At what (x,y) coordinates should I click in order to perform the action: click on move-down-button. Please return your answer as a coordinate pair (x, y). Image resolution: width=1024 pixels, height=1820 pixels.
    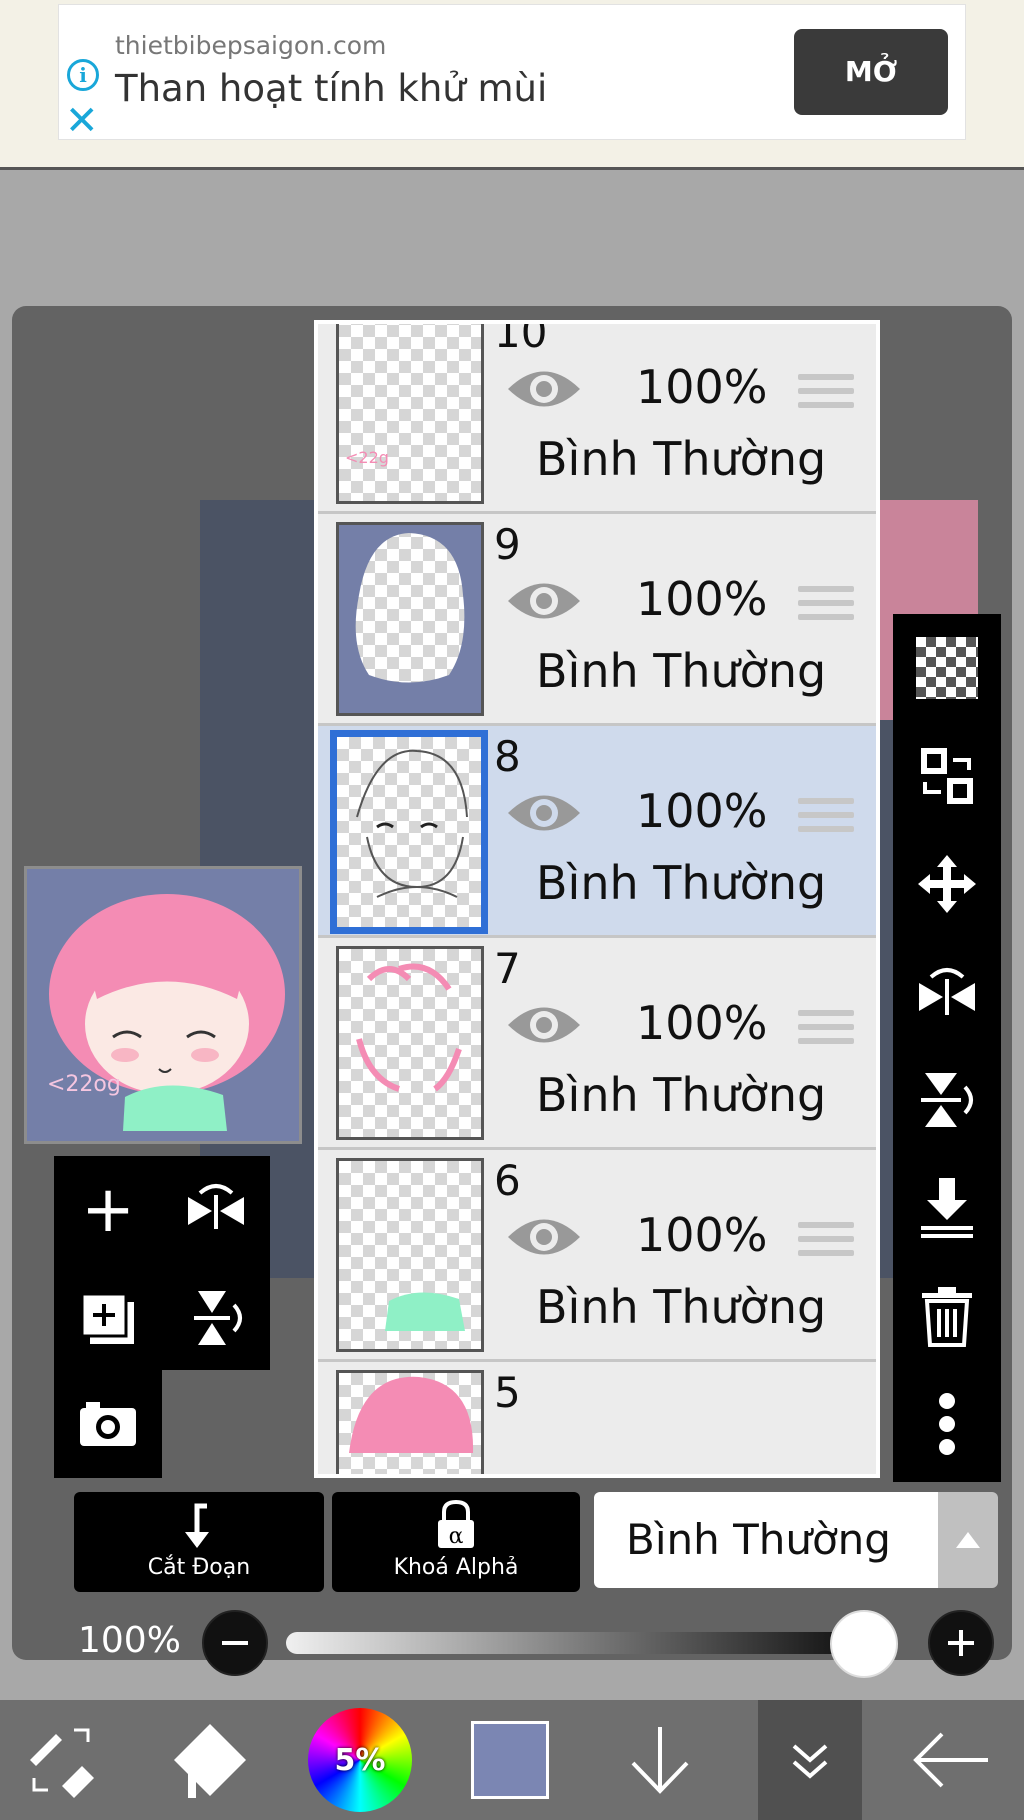
    Looking at the image, I should click on (660, 1760).